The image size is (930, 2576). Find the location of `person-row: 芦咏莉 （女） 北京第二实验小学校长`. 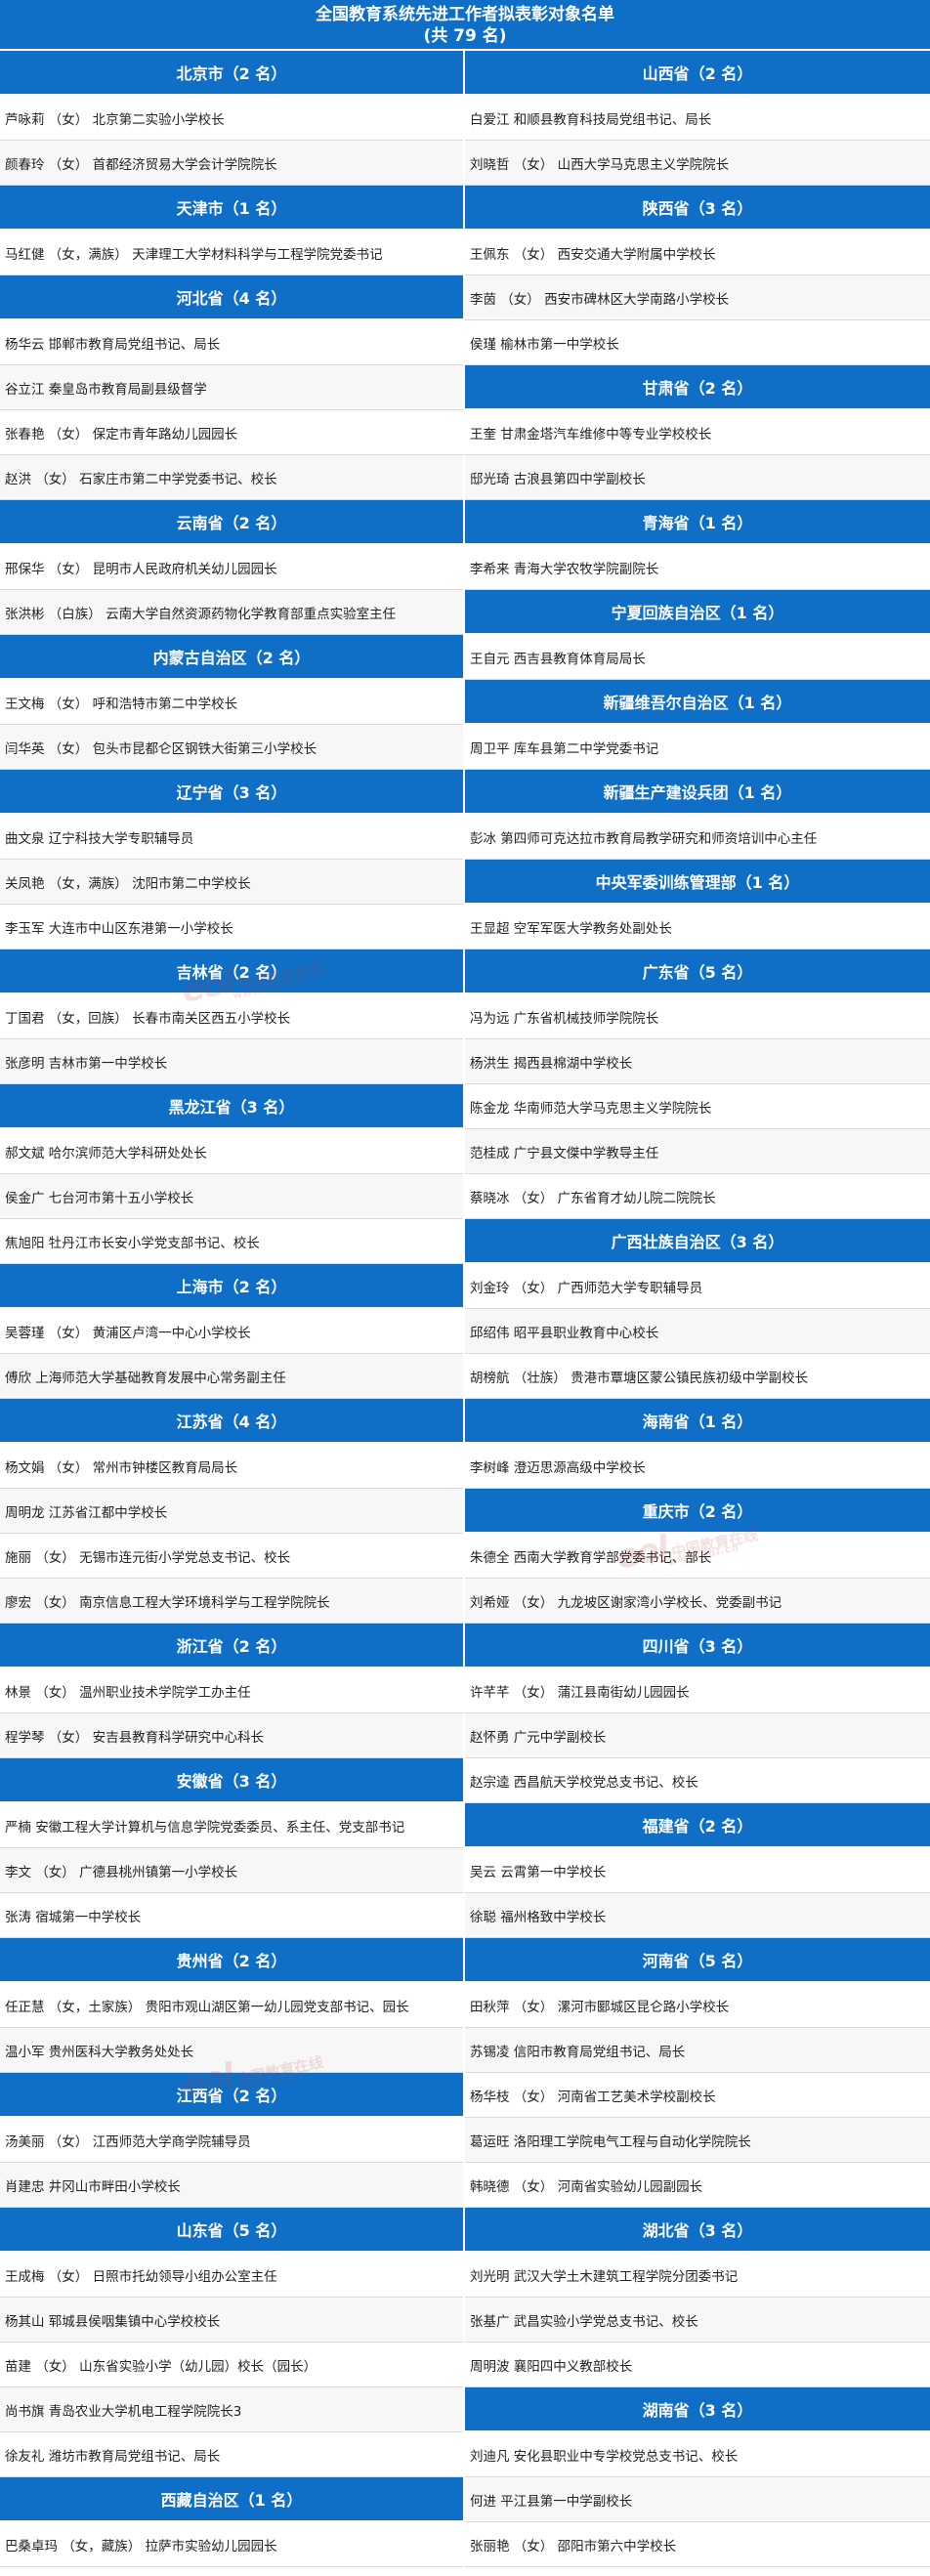

person-row: 芦咏莉 （女） 北京第二实验小学校长 is located at coordinates (231, 118).